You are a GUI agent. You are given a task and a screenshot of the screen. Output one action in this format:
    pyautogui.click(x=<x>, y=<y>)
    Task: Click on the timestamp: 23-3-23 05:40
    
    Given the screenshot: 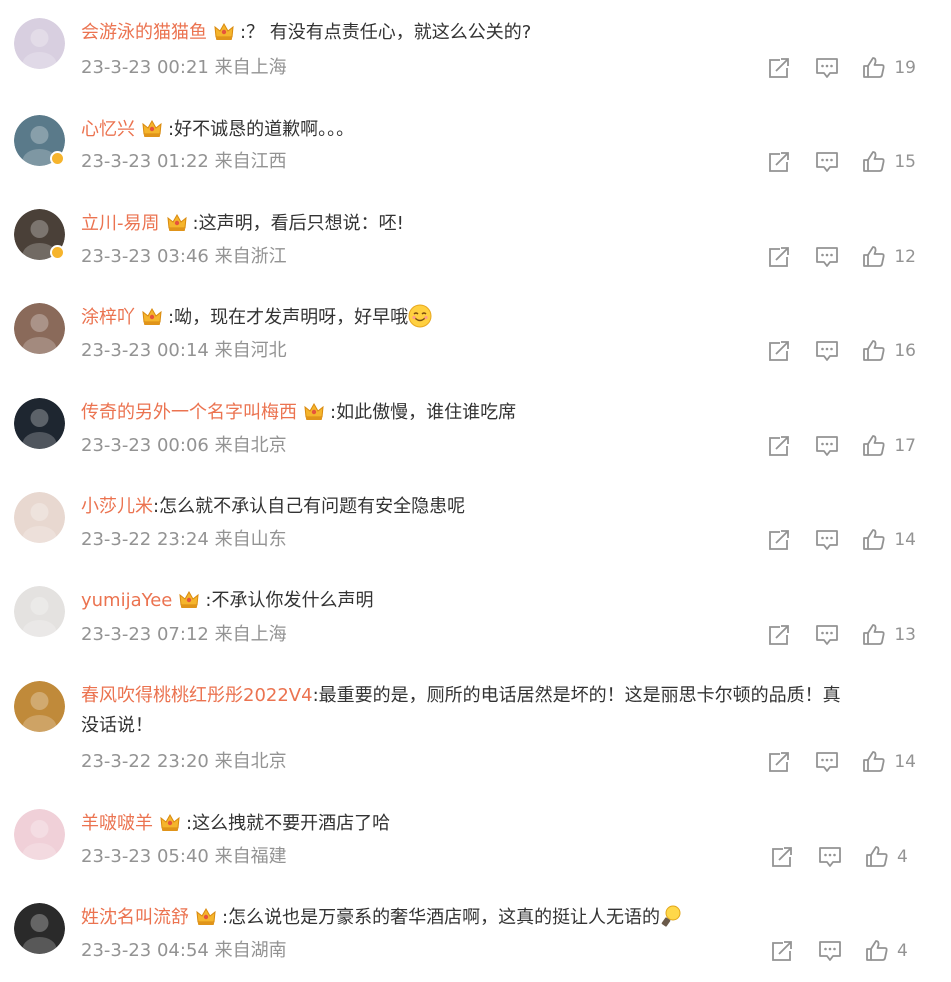 What is the action you would take?
    pyautogui.click(x=145, y=856)
    